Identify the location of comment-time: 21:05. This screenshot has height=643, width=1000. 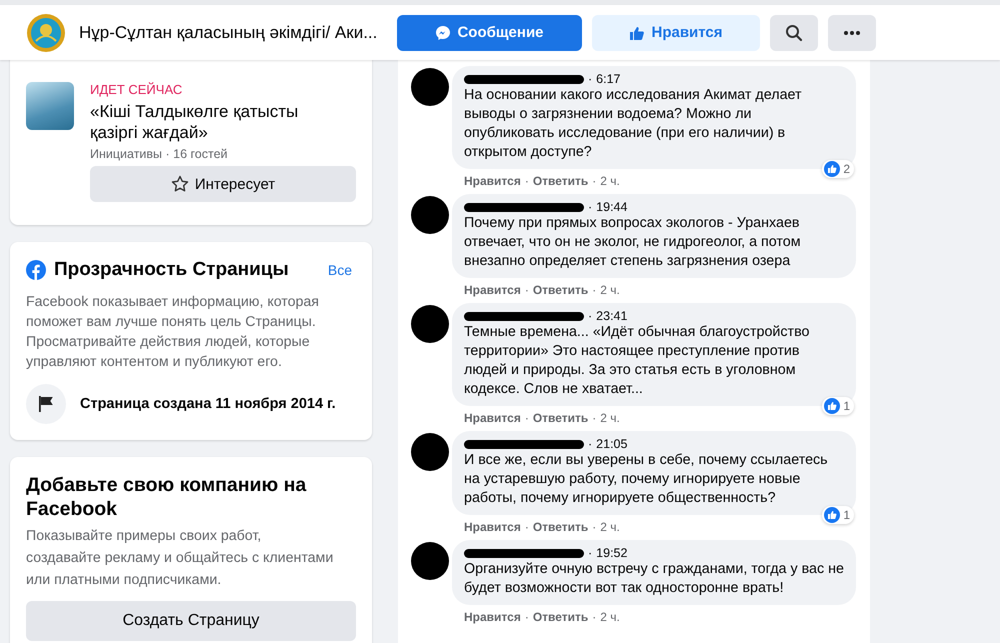
(612, 444).